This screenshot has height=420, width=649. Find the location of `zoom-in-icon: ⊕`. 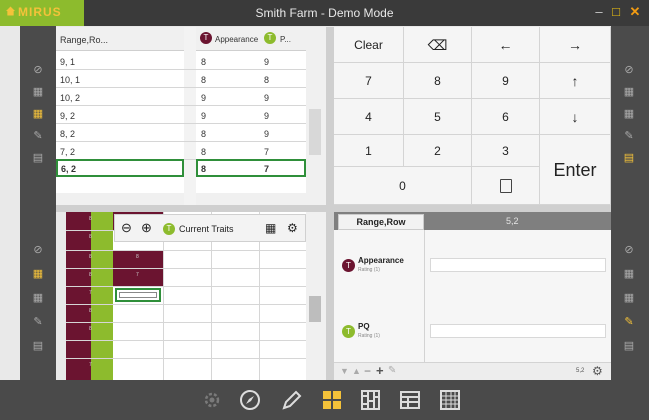

zoom-in-icon: ⊕ is located at coordinates (146, 228).